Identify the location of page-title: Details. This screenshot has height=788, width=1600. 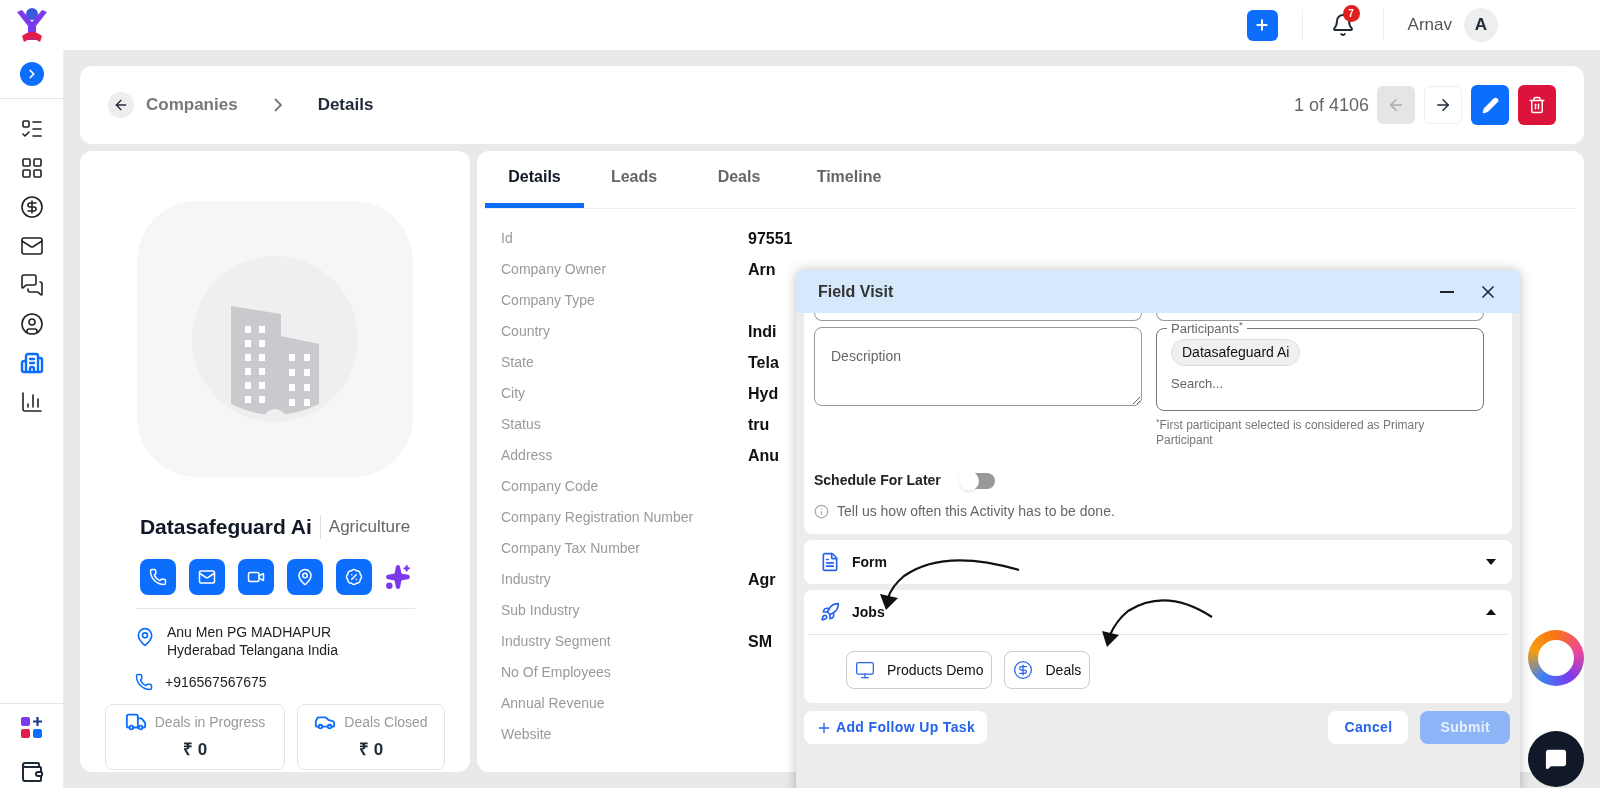
(345, 105).